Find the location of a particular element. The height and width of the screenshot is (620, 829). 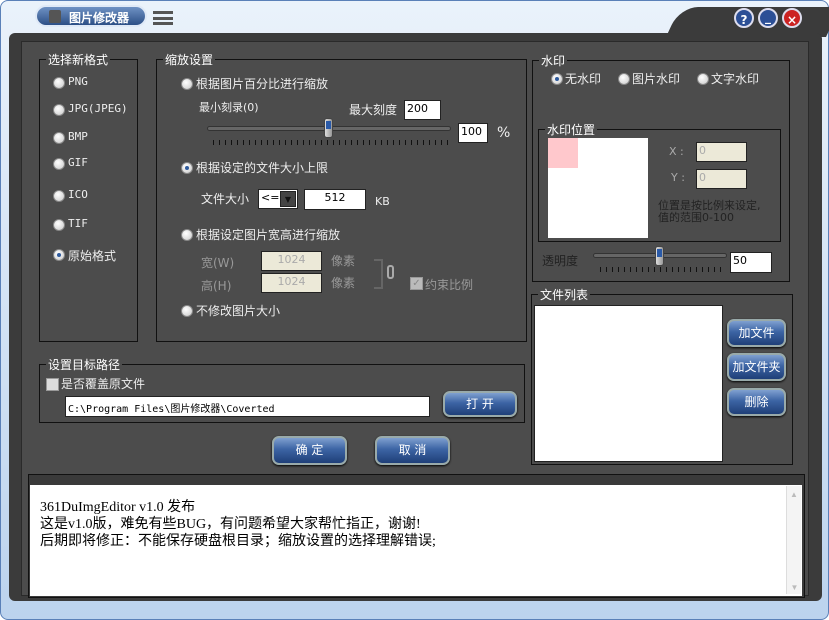

open-button: 打 开 is located at coordinates (480, 404).